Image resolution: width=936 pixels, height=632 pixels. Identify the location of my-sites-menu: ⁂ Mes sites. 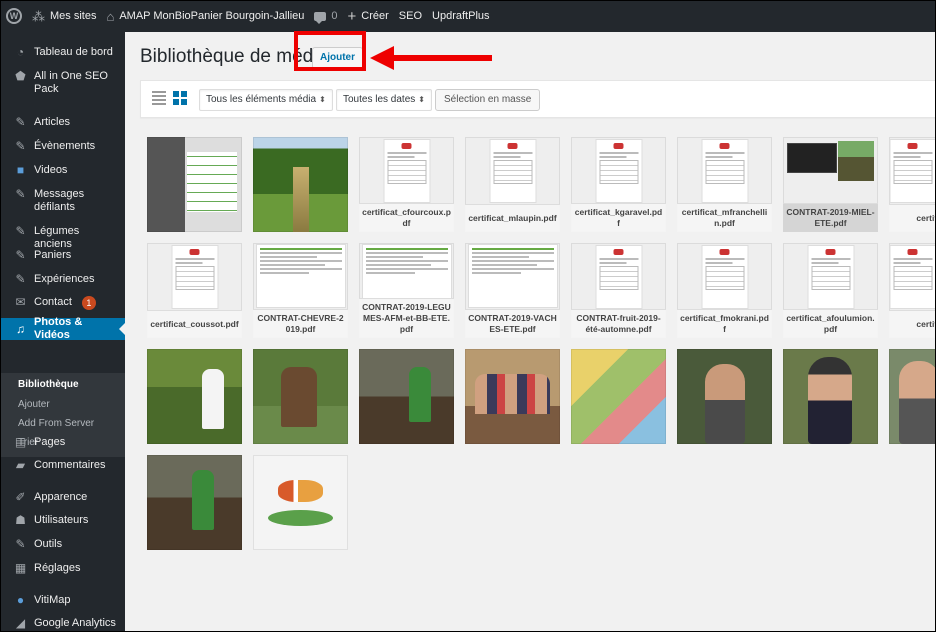
(64, 16).